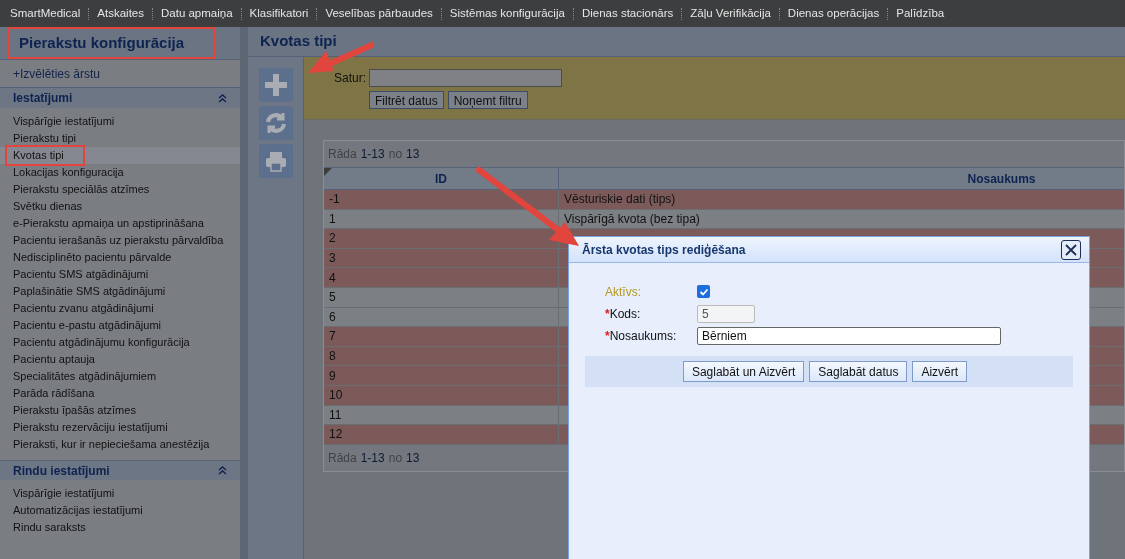  What do you see at coordinates (332, 376) in the screenshot?
I see `table-cell-text: 9` at bounding box center [332, 376].